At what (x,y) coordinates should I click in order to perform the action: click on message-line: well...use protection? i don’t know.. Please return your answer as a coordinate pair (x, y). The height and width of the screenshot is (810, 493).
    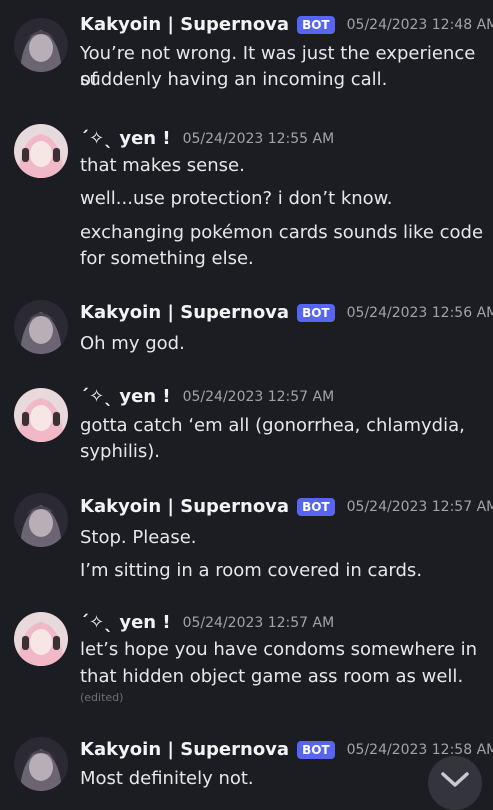
    Looking at the image, I should click on (236, 198).